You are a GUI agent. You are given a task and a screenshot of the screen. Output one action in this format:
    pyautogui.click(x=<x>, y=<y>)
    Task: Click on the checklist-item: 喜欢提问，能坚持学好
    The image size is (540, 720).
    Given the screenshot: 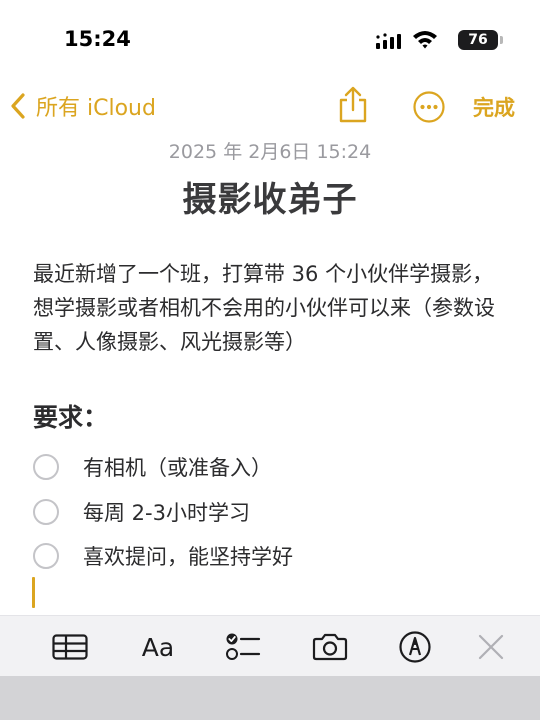 What is the action you would take?
    pyautogui.click(x=163, y=556)
    